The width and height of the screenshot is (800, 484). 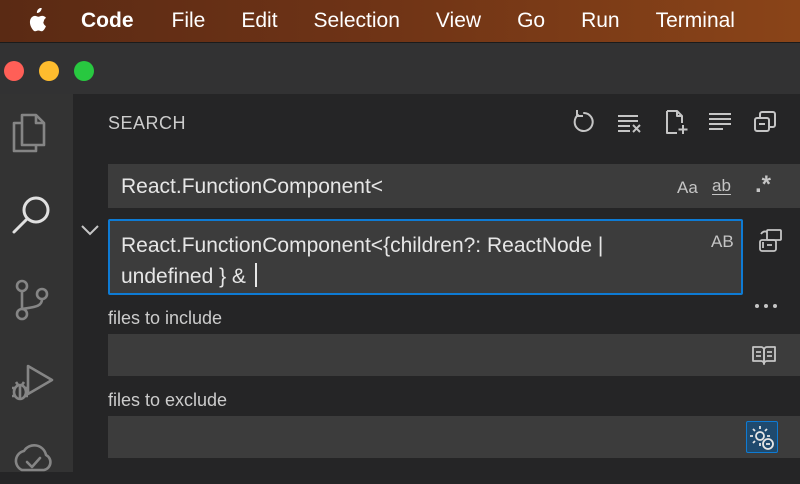 I want to click on explorer-icon, so click(x=32, y=133).